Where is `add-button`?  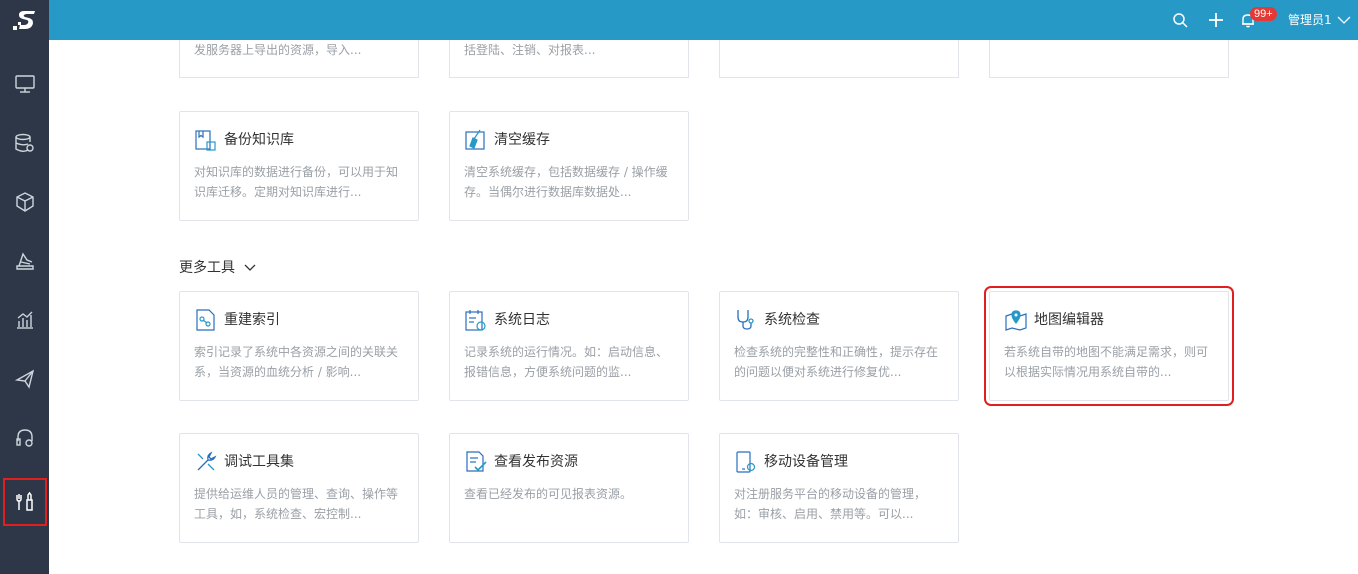 add-button is located at coordinates (1216, 20).